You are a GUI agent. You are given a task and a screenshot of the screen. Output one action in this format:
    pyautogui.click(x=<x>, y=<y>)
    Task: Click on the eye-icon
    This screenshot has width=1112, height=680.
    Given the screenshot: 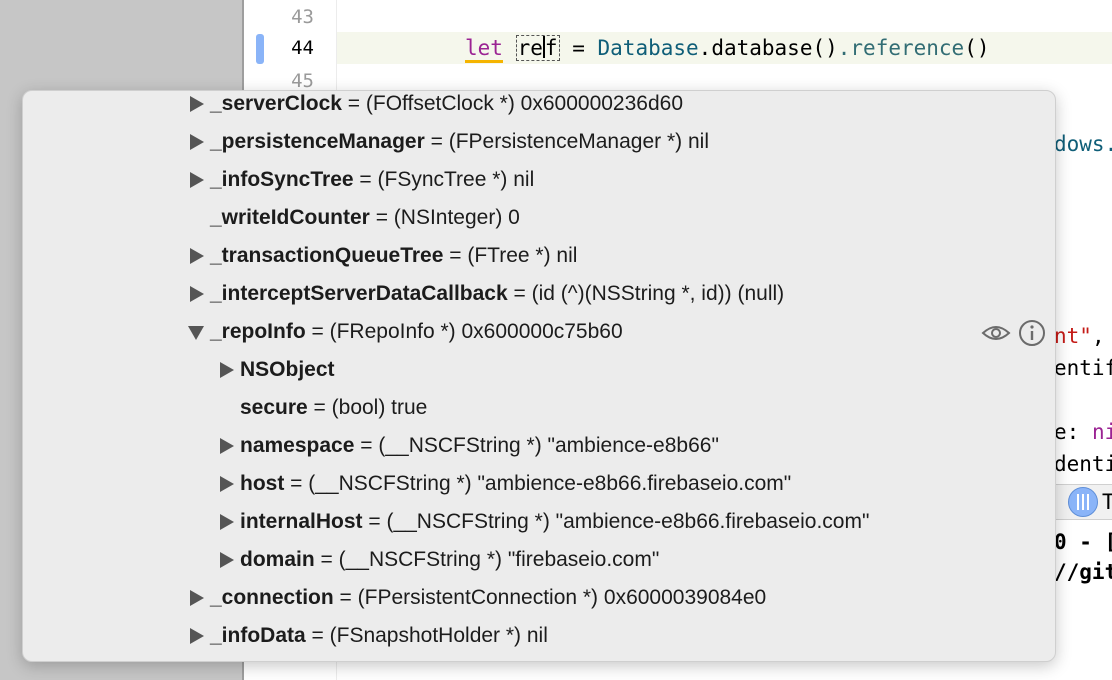 What is the action you would take?
    pyautogui.click(x=996, y=333)
    